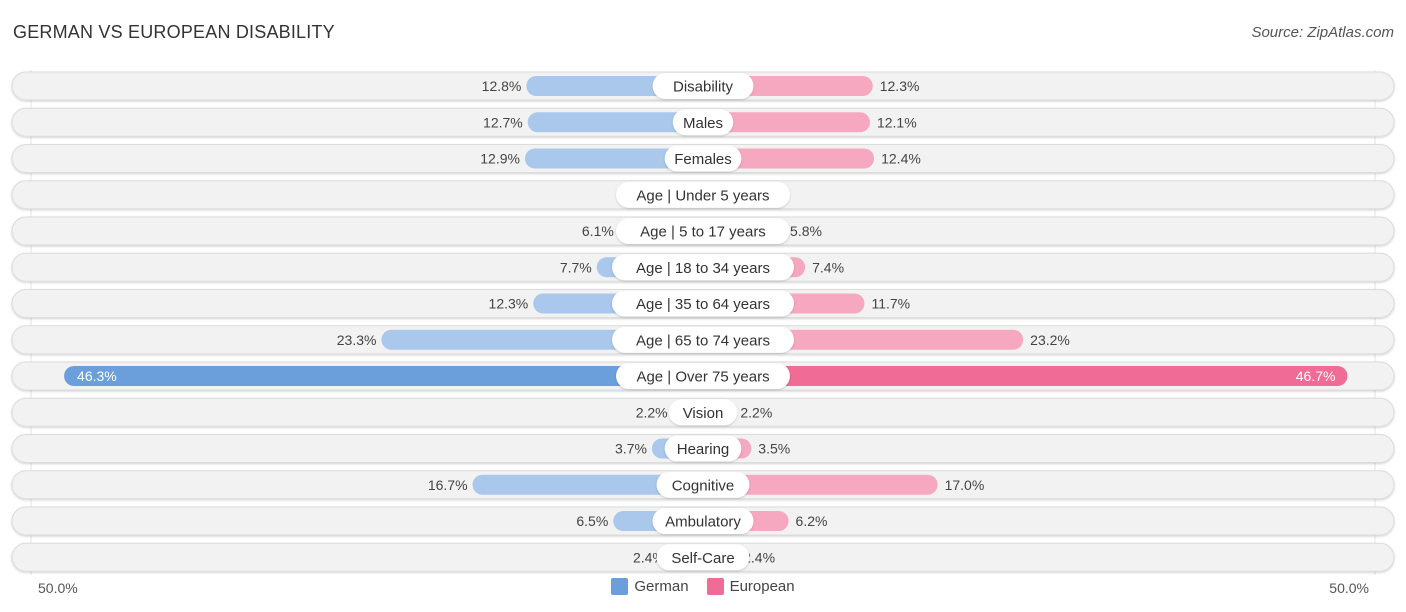 Image resolution: width=1406 pixels, height=612 pixels. Describe the element at coordinates (703, 340) in the screenshot. I see `category-label: Age | 65 to 74 years` at that location.